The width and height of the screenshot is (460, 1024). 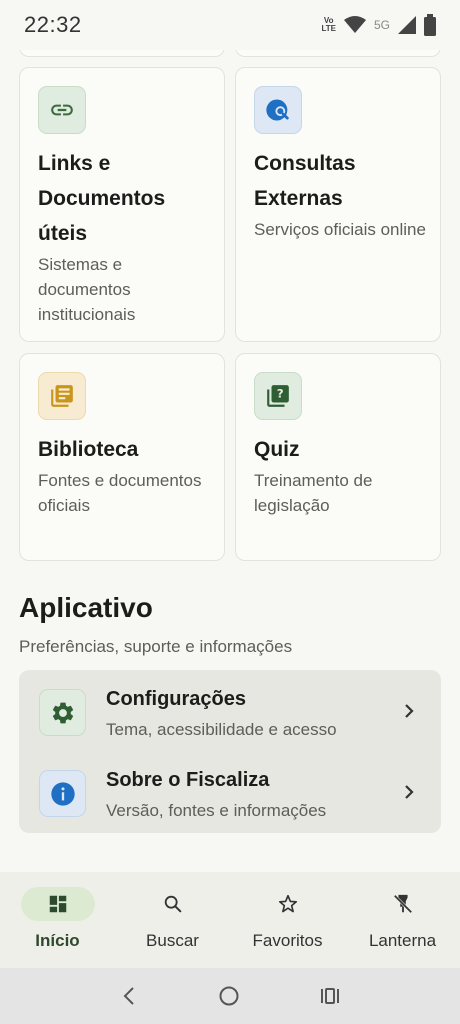 I want to click on flashlight-off-icon, so click(x=402, y=904).